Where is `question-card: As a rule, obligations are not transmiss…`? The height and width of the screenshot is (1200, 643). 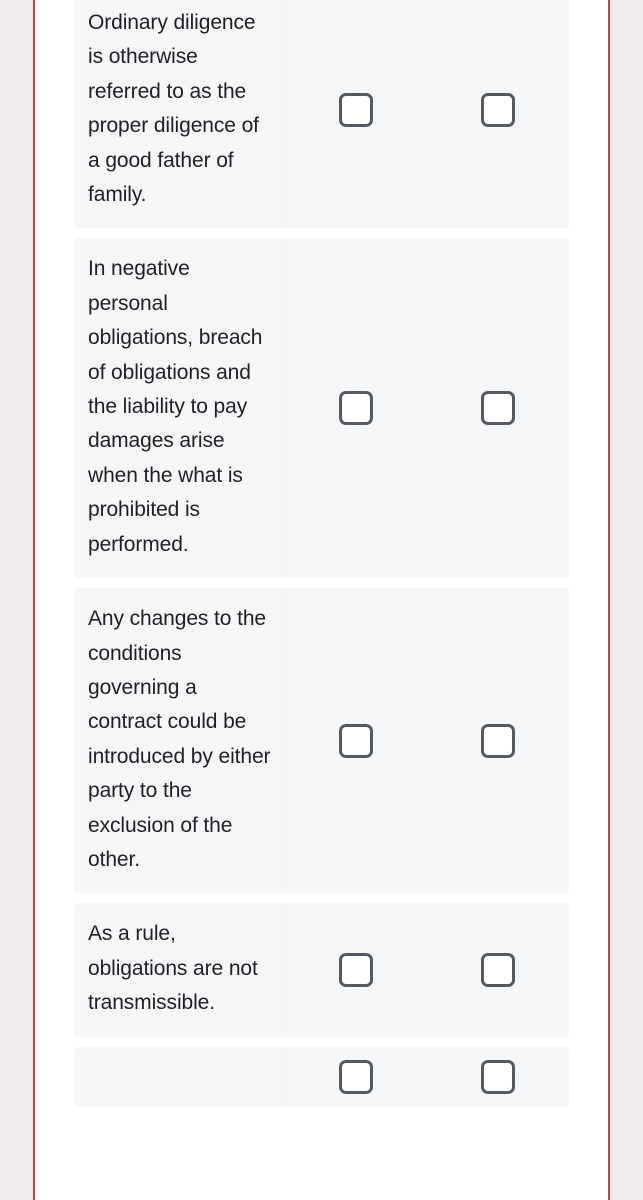
question-card: As a rule, obligations are not transmiss… is located at coordinates (321, 970).